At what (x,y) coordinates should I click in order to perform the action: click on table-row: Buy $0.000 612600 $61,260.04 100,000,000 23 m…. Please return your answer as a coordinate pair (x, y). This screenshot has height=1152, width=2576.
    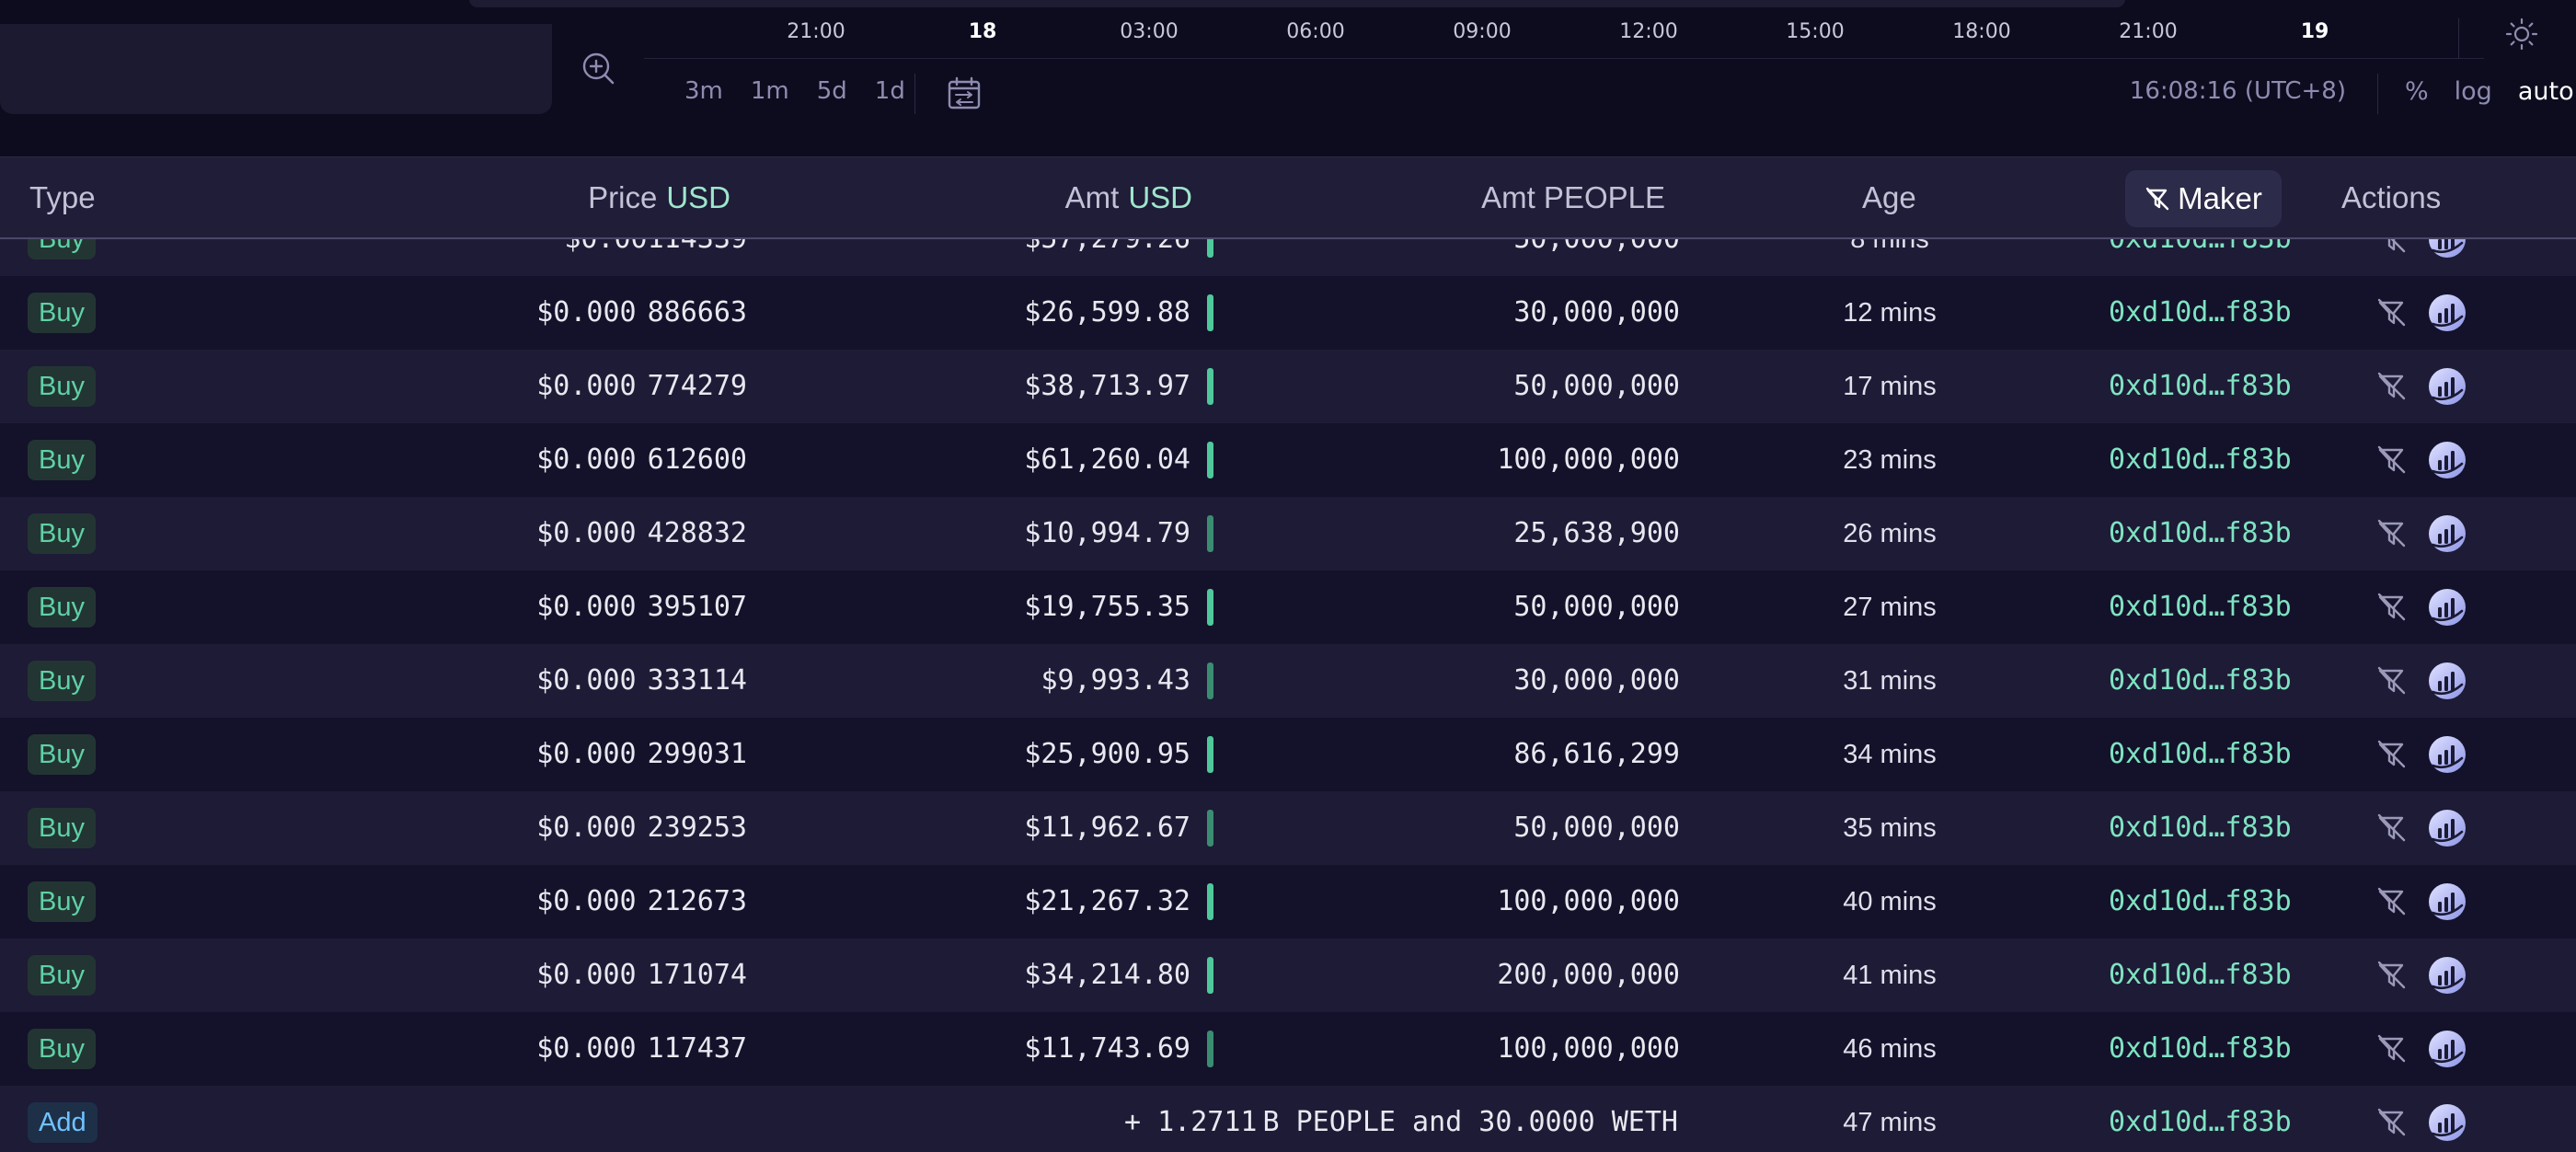
    Looking at the image, I should click on (1288, 460).